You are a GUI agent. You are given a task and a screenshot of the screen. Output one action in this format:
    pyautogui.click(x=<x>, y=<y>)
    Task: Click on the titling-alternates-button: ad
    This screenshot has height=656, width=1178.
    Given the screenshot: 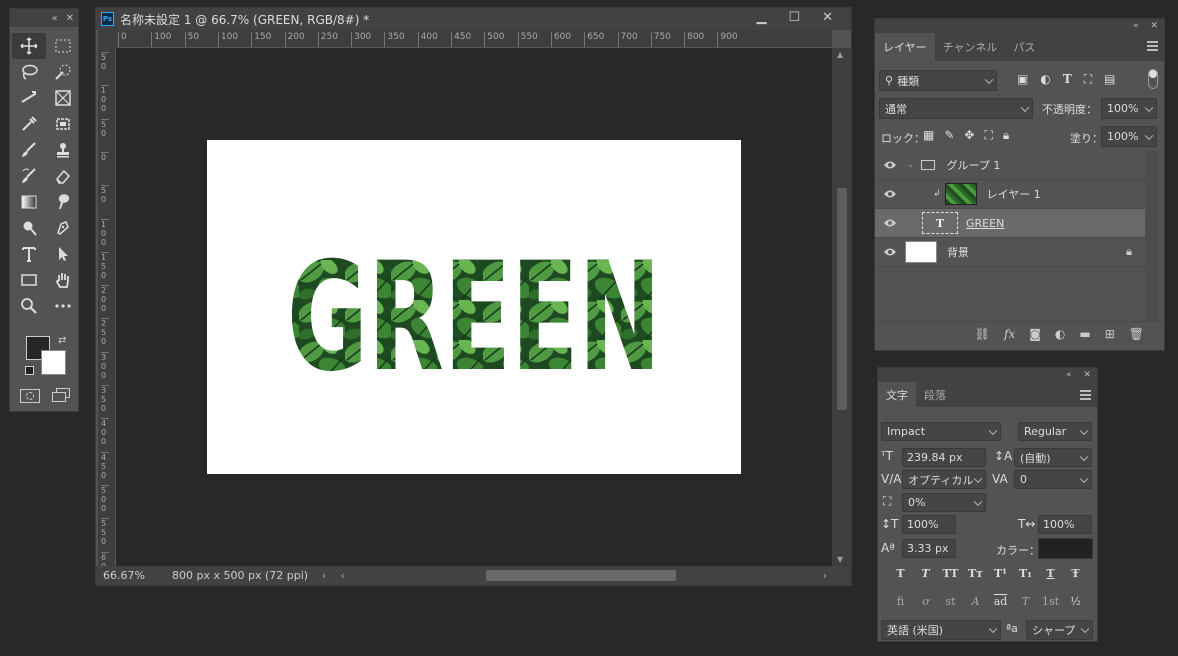 What is the action you would take?
    pyautogui.click(x=1001, y=601)
    